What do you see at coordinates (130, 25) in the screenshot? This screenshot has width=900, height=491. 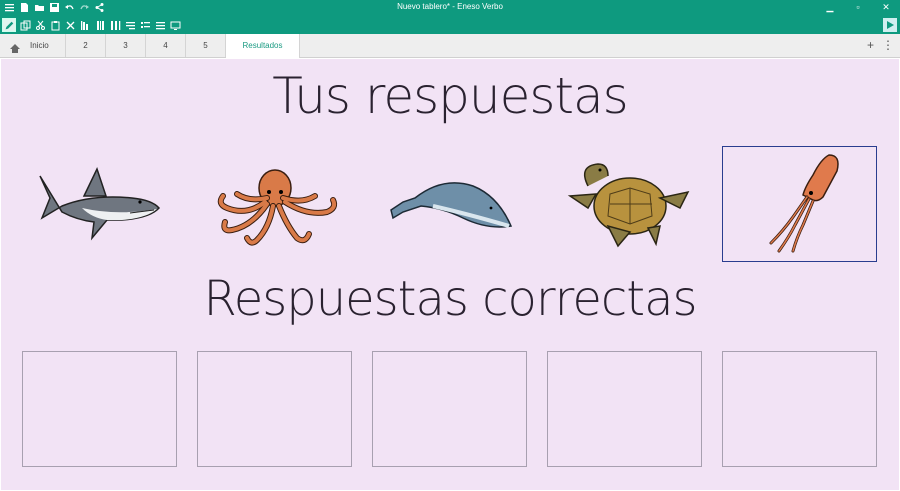 I see `distribute-icon` at bounding box center [130, 25].